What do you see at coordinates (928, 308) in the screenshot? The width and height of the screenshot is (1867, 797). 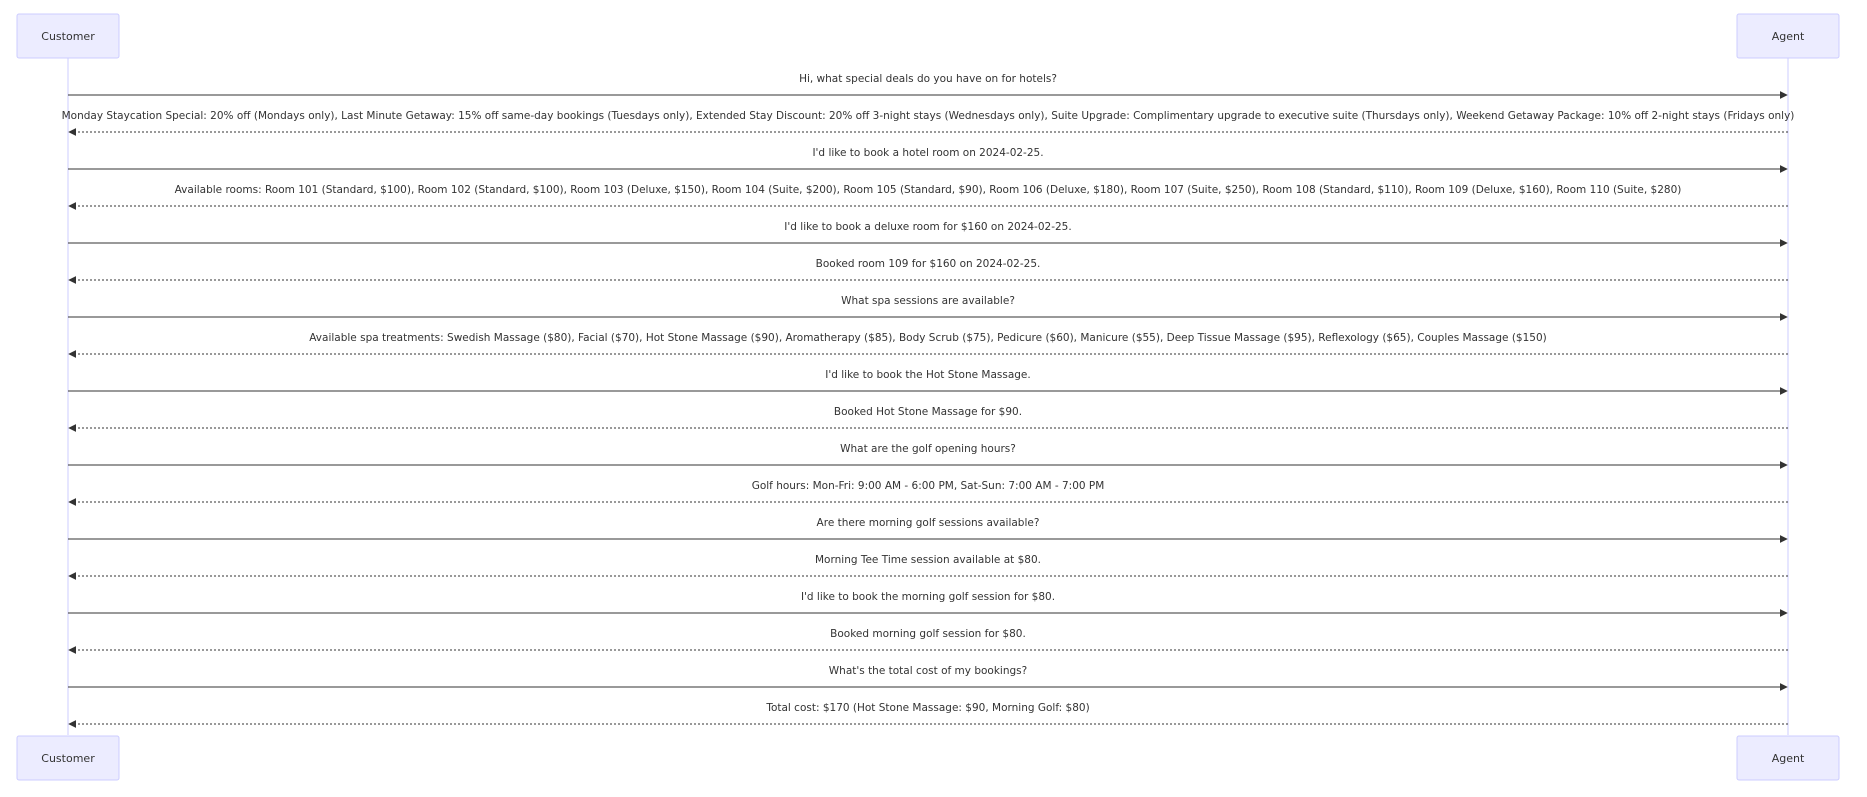 I see `message: What spa sessions are available?` at bounding box center [928, 308].